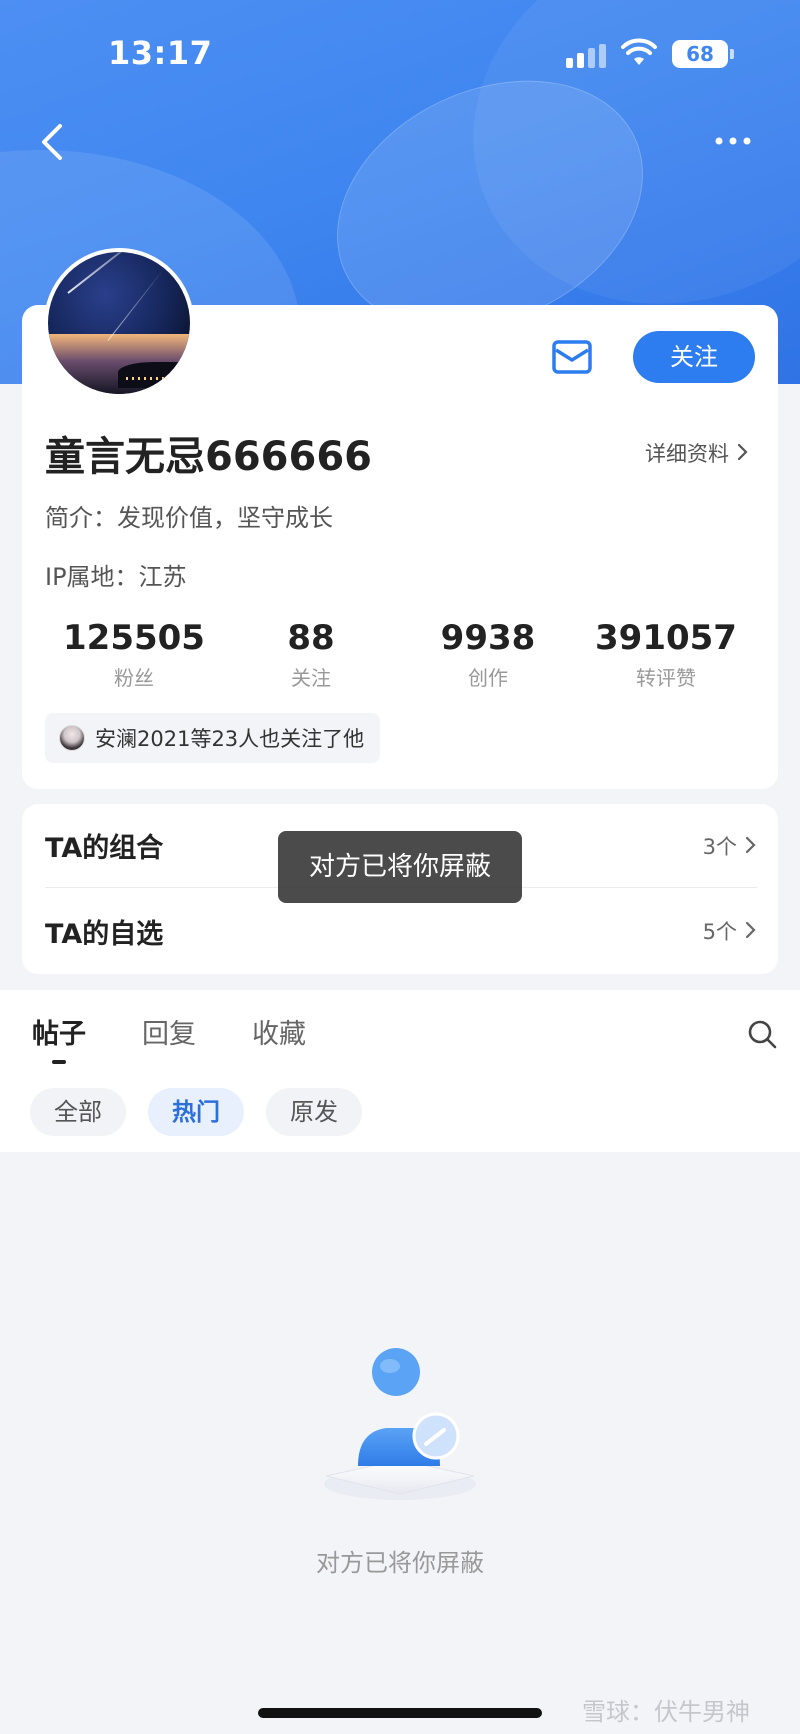 This screenshot has height=1734, width=800. I want to click on stat-interactions: 391057 转评赞, so click(666, 654).